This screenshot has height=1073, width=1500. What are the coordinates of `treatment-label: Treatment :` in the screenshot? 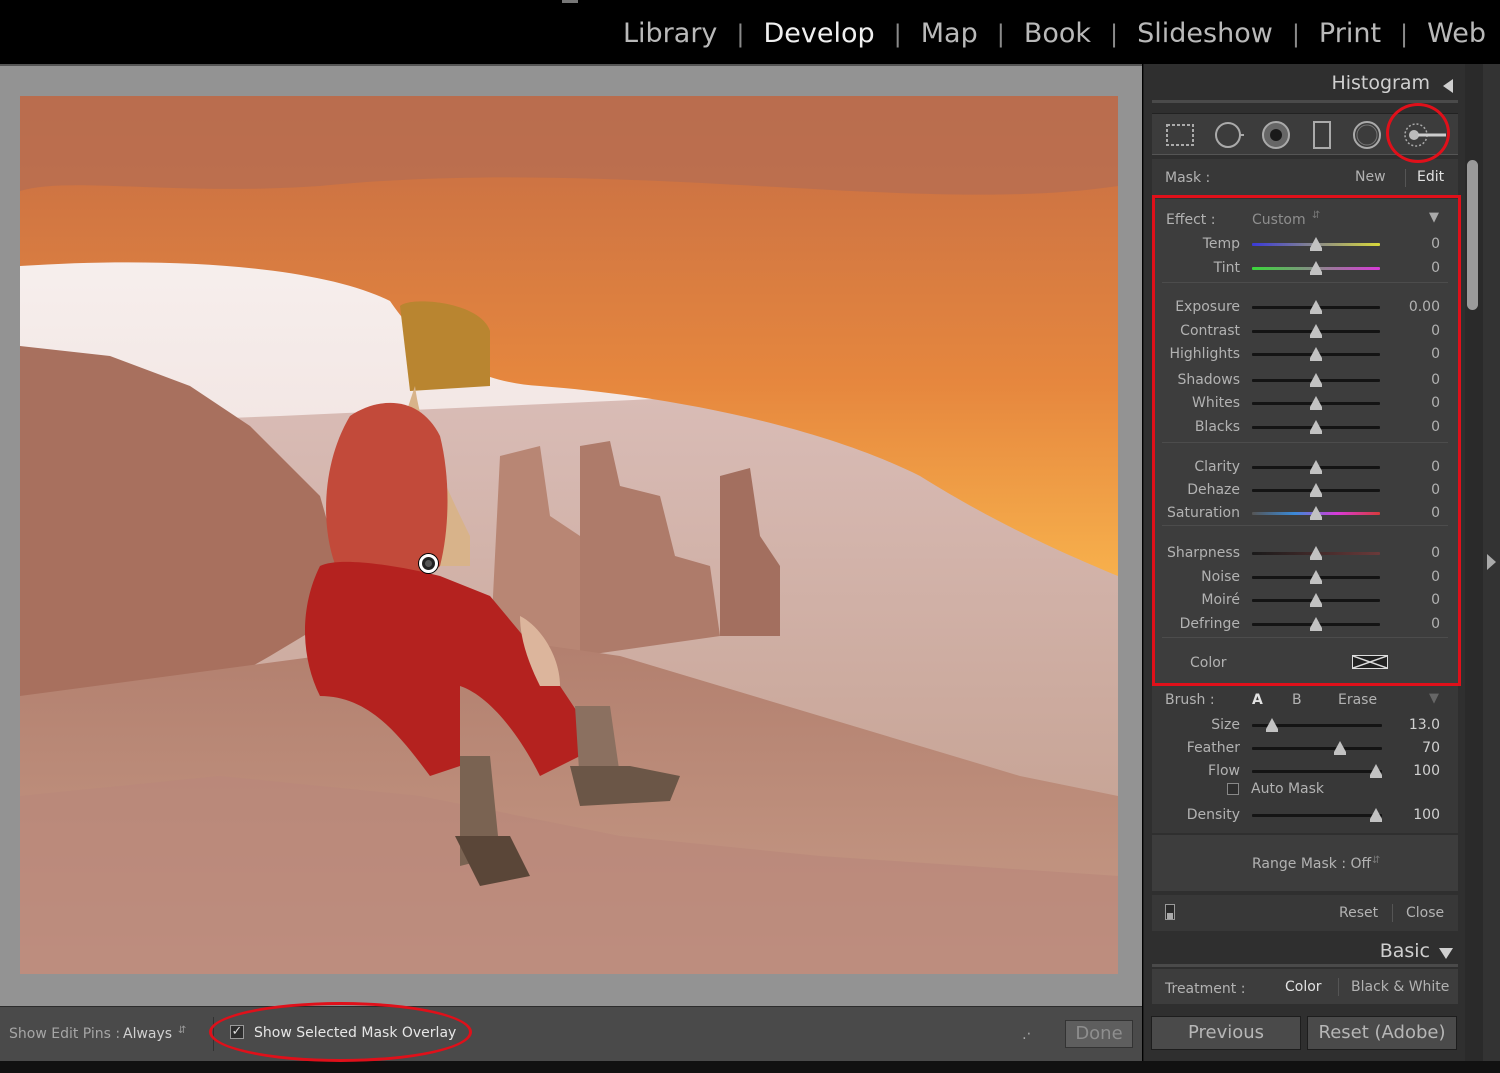 It's located at (1205, 989).